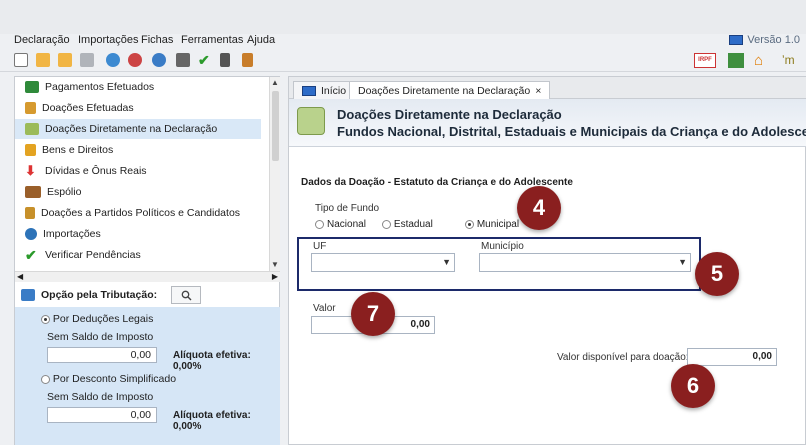 This screenshot has height=445, width=806. Describe the element at coordinates (31, 234) in the screenshot. I see `import-icon` at that location.